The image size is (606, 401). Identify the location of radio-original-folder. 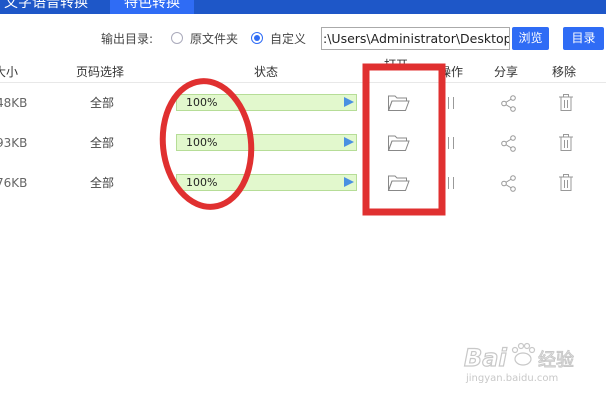
(177, 38).